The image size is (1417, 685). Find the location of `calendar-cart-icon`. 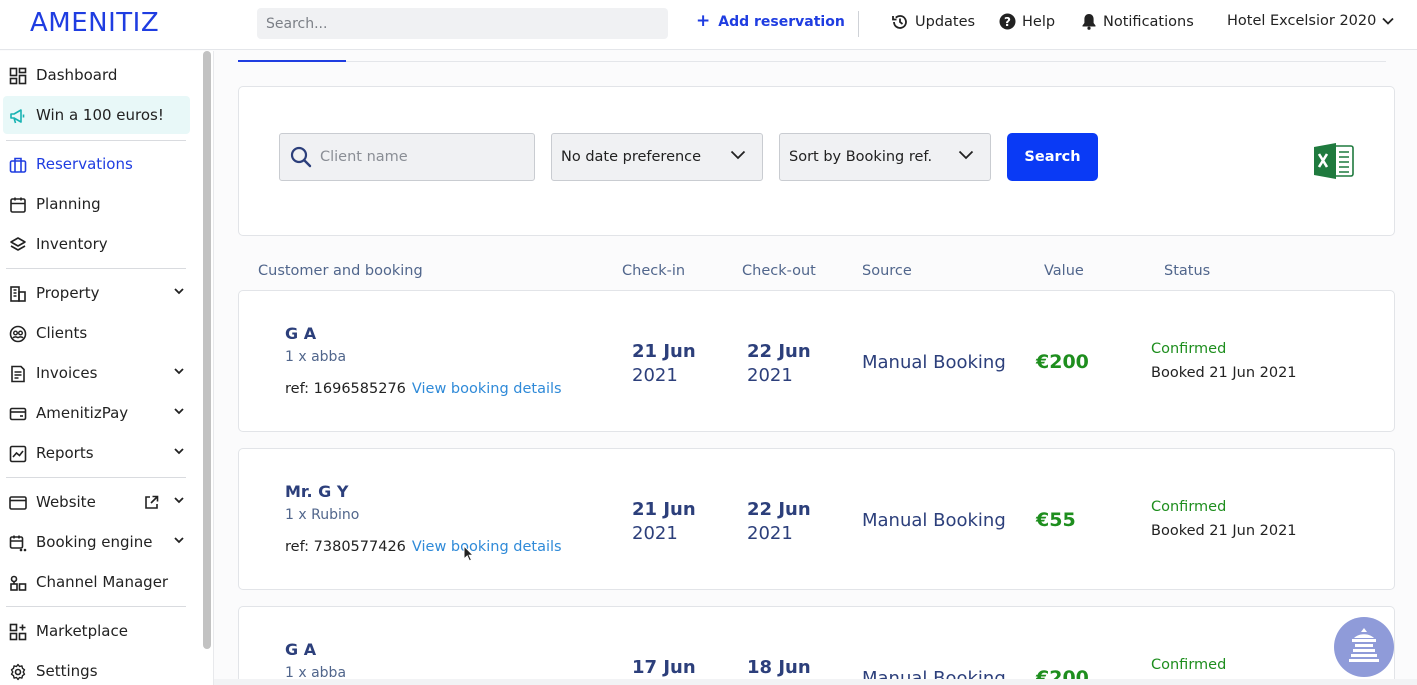

calendar-cart-icon is located at coordinates (18, 543).